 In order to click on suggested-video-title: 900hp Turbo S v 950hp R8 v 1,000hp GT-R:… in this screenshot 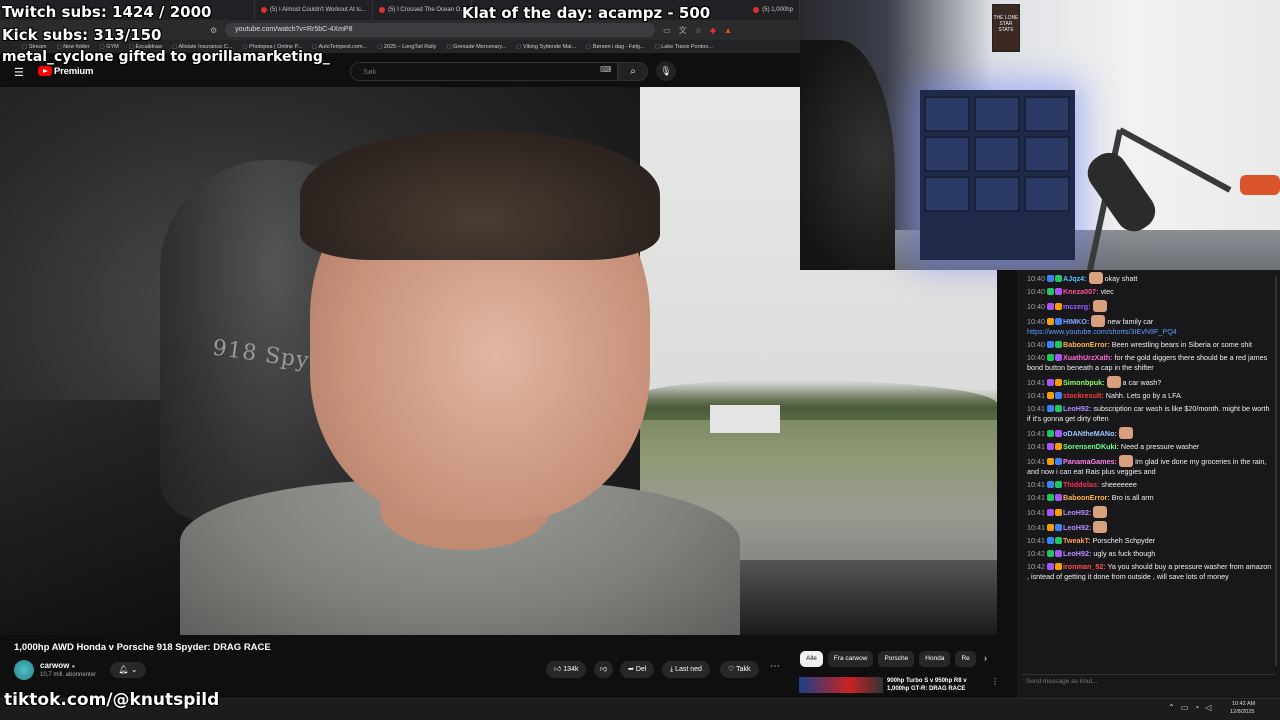, I will do `click(937, 685)`.